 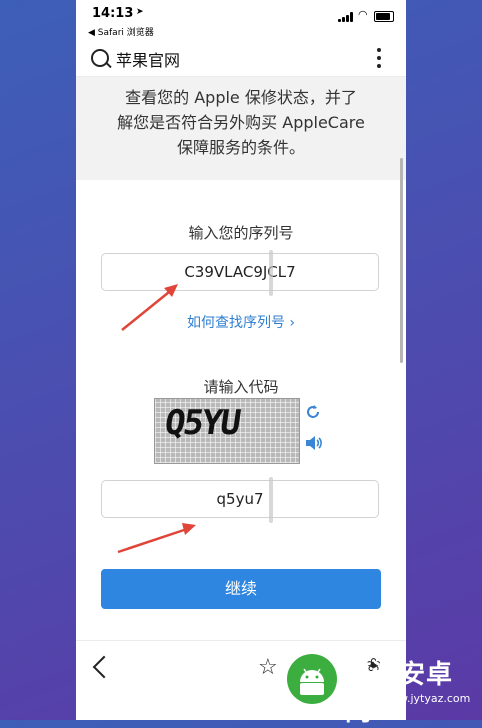 I want to click on captcha-code-input: q5yu7, so click(x=240, y=500).